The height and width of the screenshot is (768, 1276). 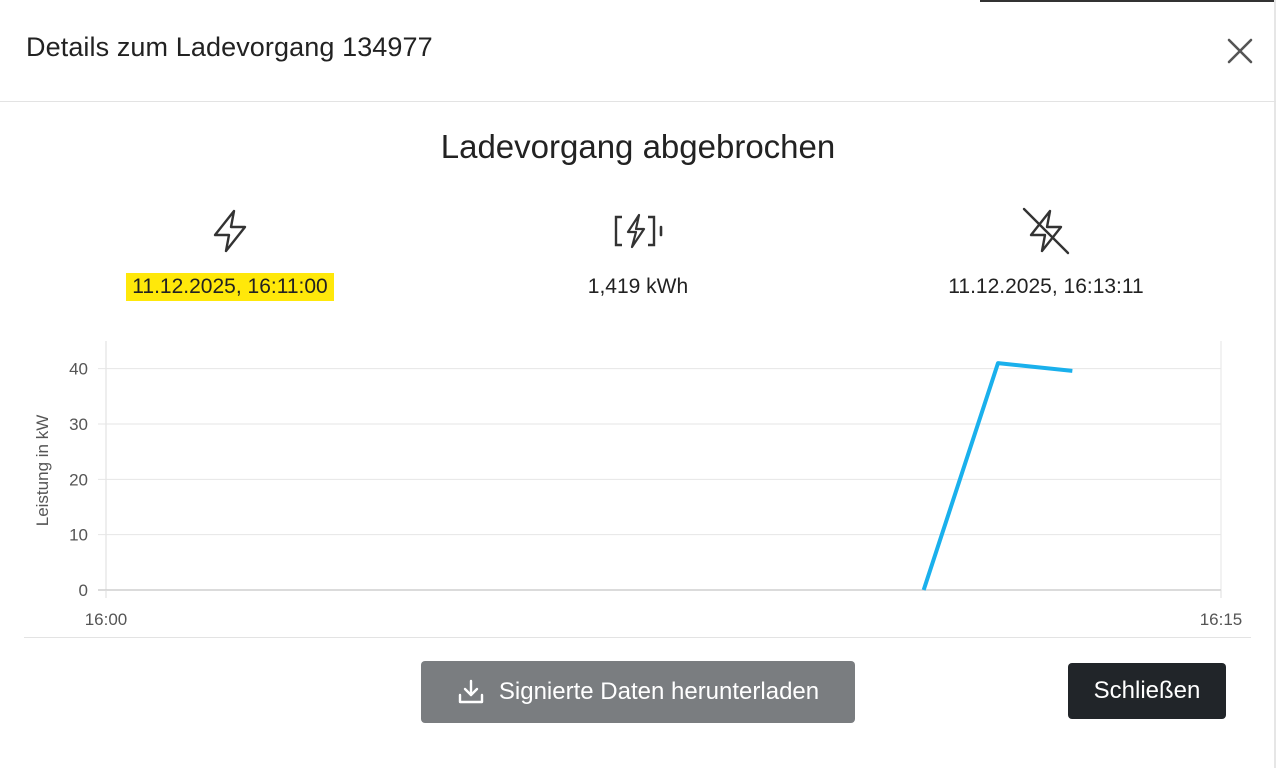 What do you see at coordinates (229, 47) in the screenshot?
I see `dialog-title: Details zum Ladevorgang 134977` at bounding box center [229, 47].